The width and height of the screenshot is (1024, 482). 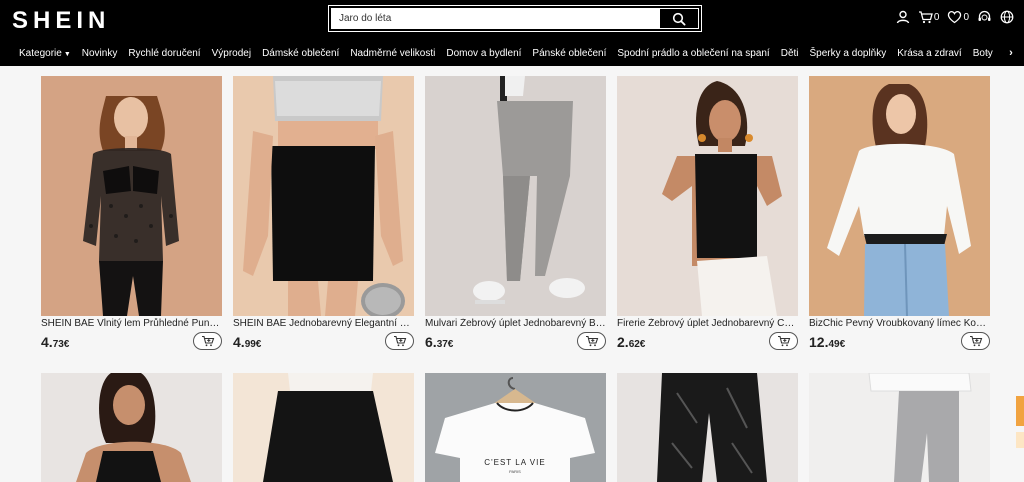 I want to click on nav-scroll-left-button: ‹, so click(x=987, y=52).